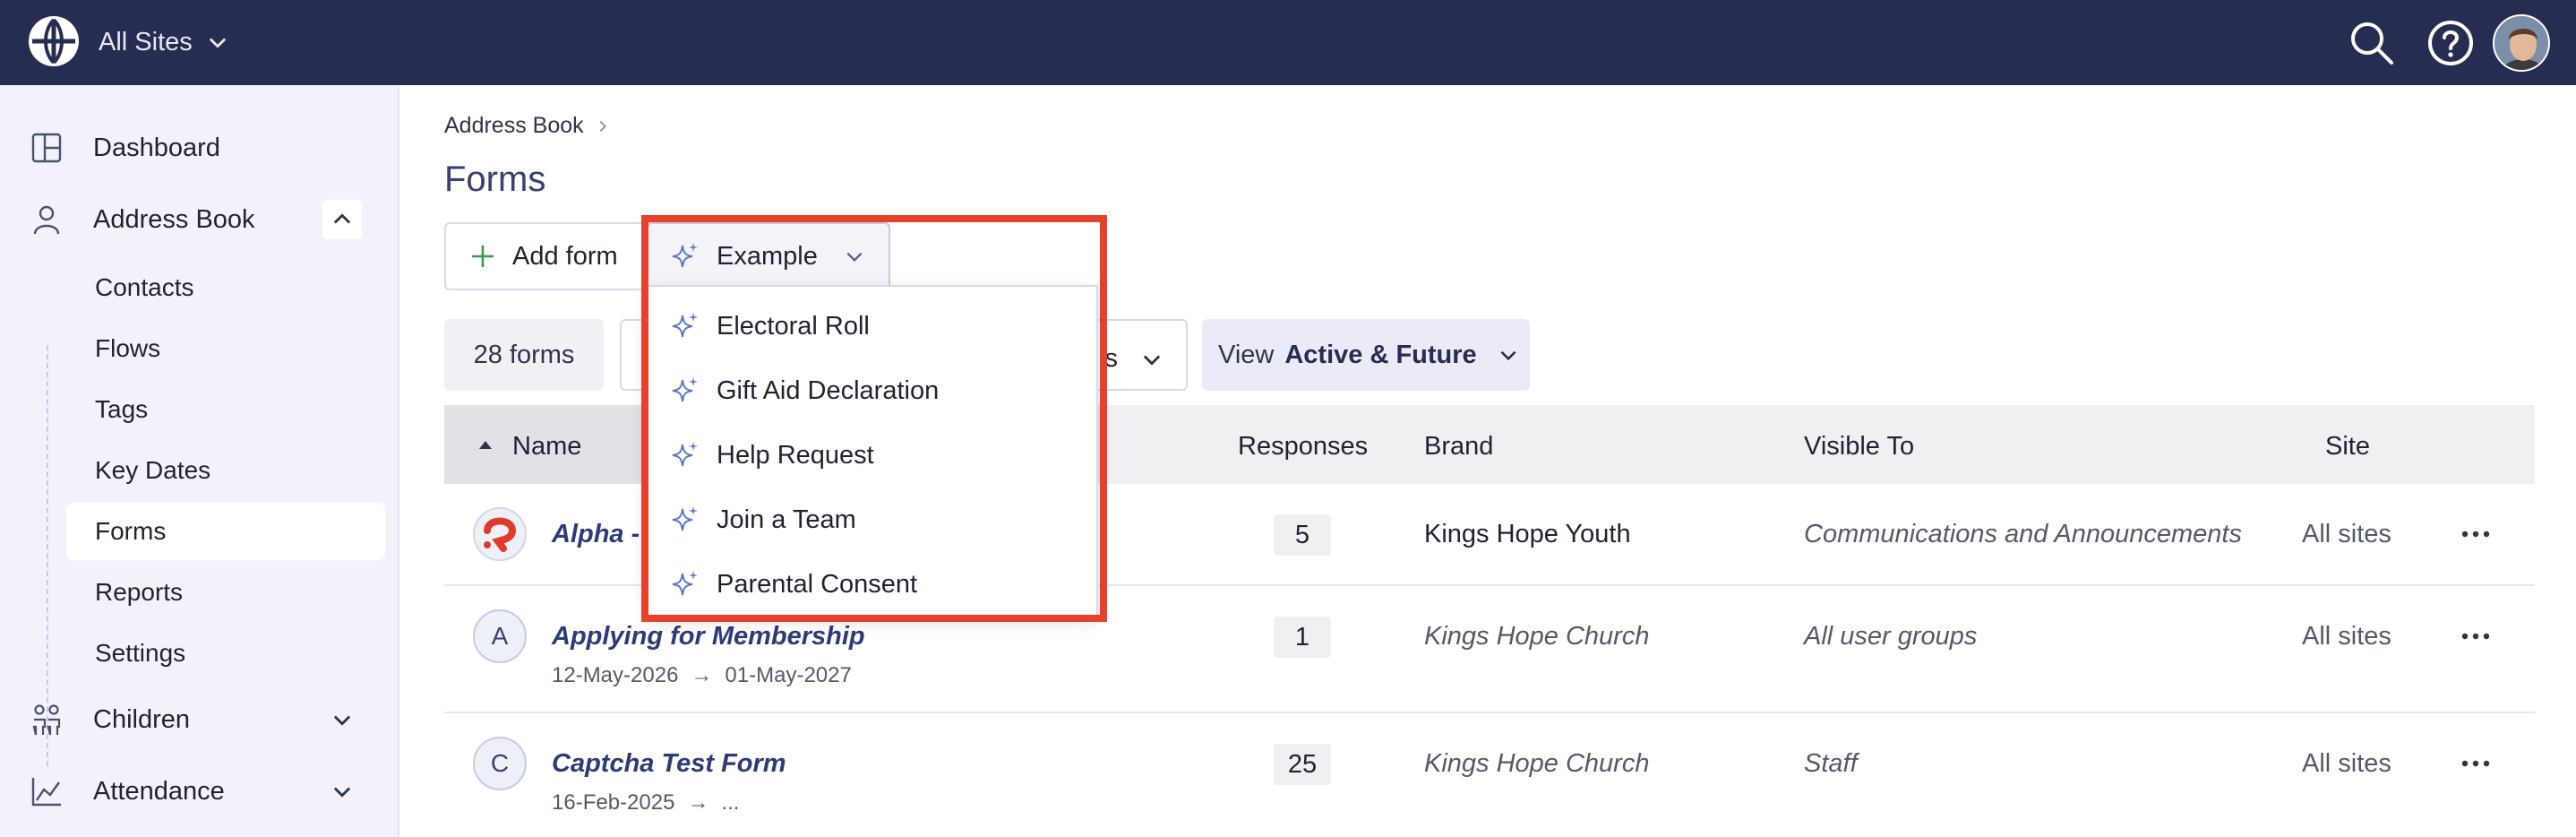 The width and height of the screenshot is (2576, 837). What do you see at coordinates (547, 446) in the screenshot?
I see `header-name: Name` at bounding box center [547, 446].